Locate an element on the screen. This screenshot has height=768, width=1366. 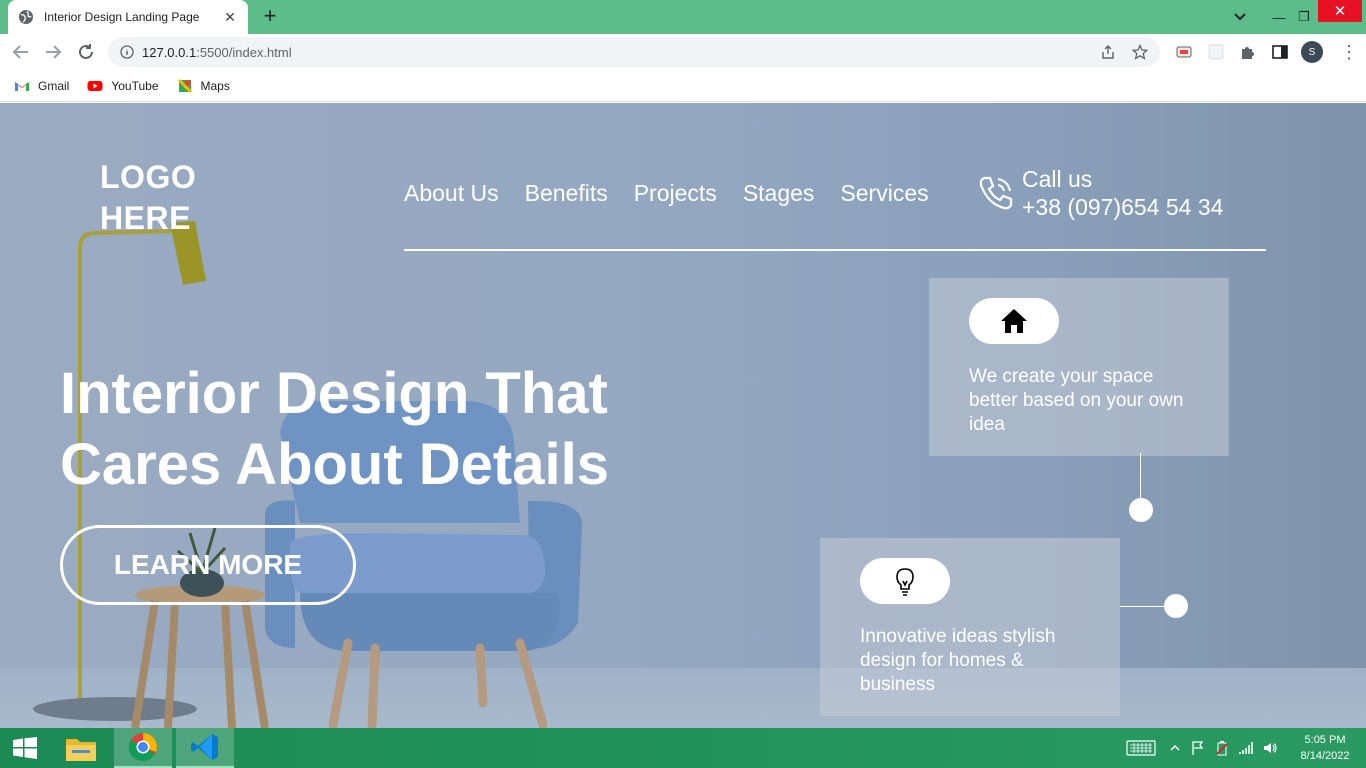
extension-icon is located at coordinates (1216, 52).